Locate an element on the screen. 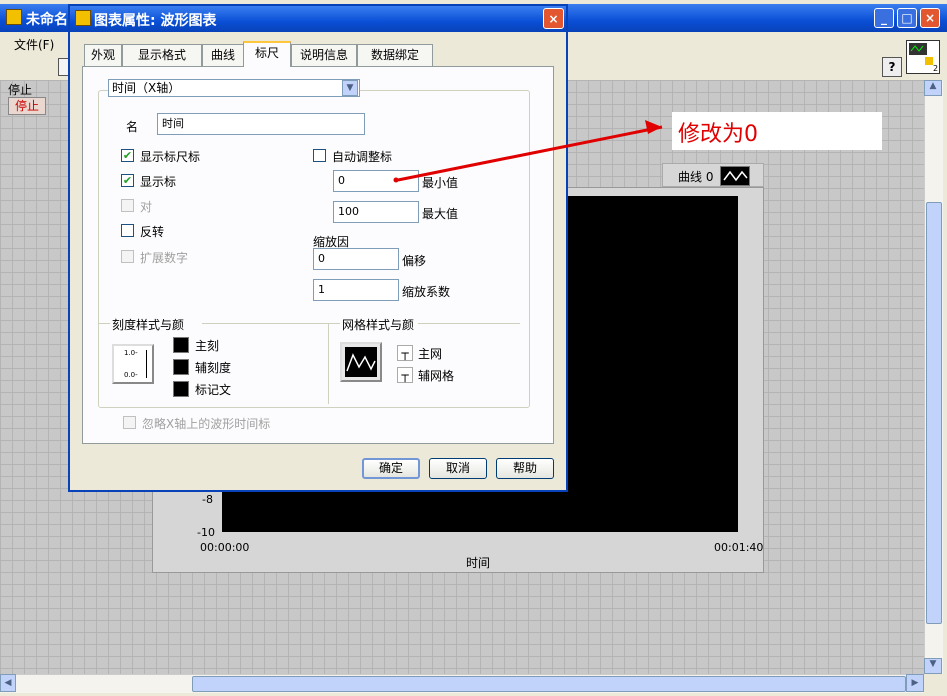 This screenshot has width=947, height=696. legend-label: 曲线 0 is located at coordinates (696, 177).